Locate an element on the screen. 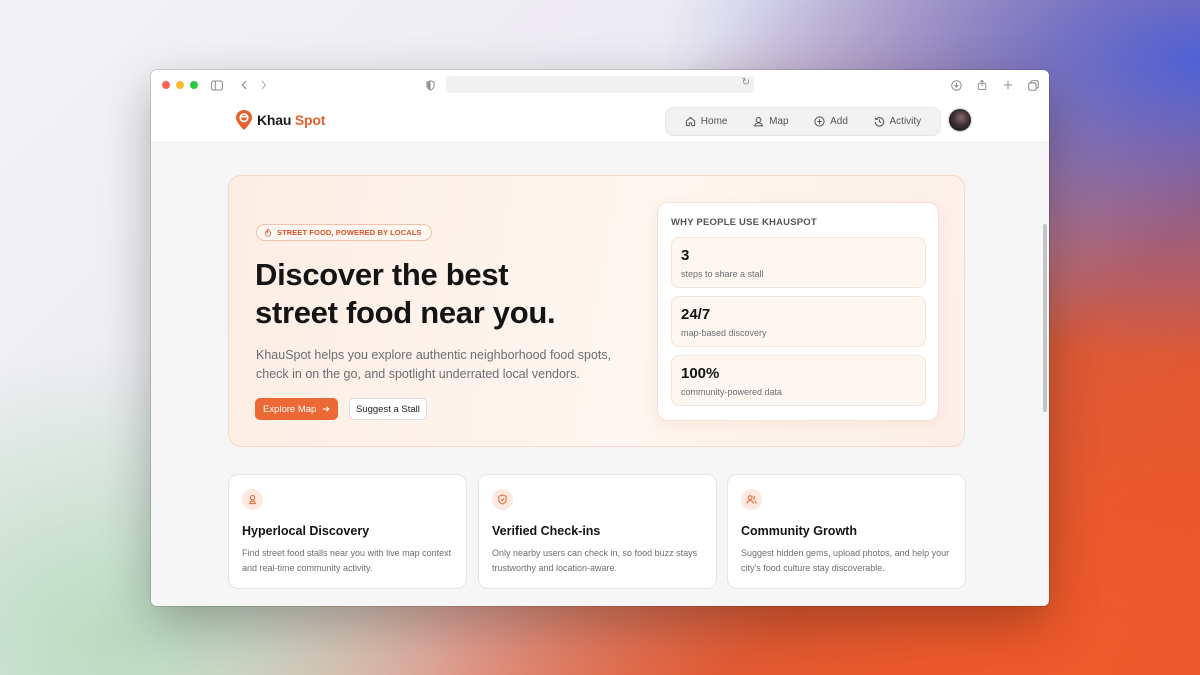 This screenshot has width=1200, height=675. explore-map-button: Explore Map is located at coordinates (297, 409).